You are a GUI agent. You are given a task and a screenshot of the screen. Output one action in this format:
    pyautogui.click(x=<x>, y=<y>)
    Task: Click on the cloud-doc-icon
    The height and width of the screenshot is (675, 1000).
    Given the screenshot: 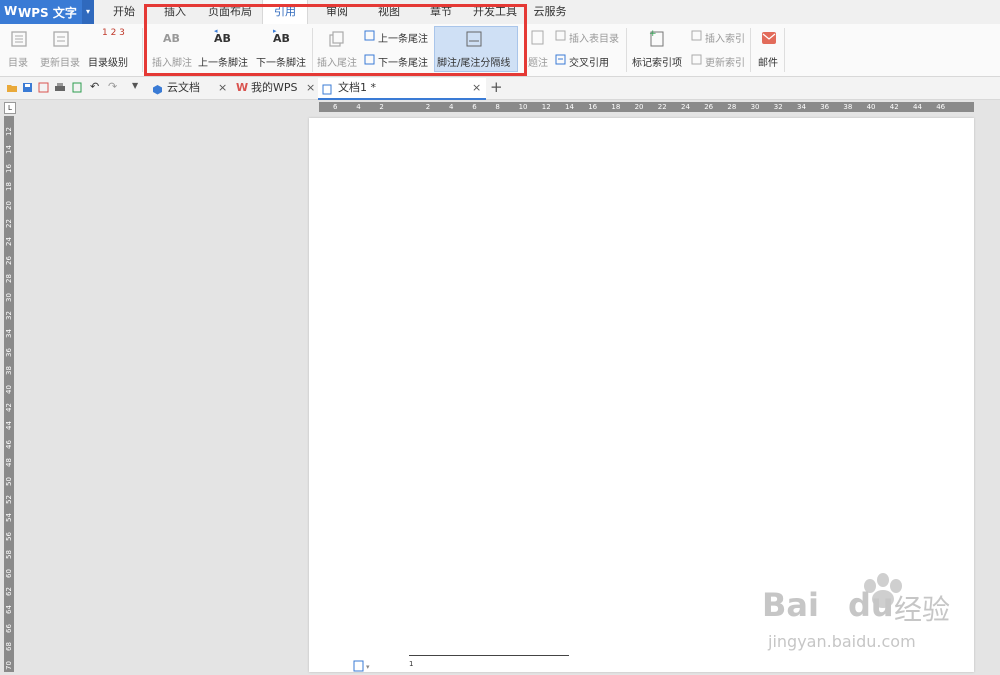 What is the action you would take?
    pyautogui.click(x=157, y=92)
    